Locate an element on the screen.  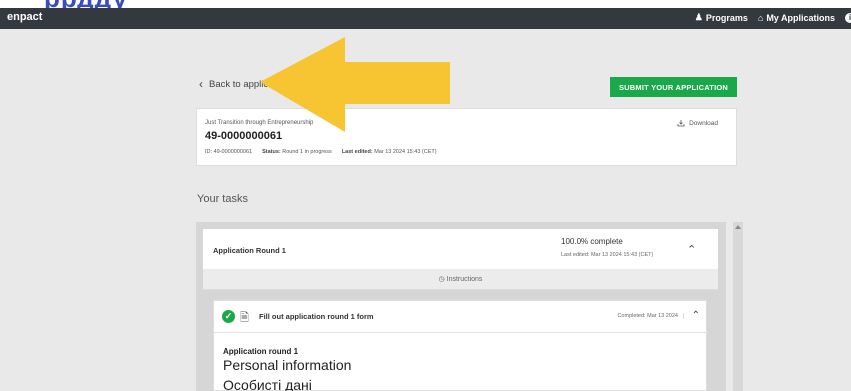
nav-my-applications: ⌂ My Applications is located at coordinates (796, 18).